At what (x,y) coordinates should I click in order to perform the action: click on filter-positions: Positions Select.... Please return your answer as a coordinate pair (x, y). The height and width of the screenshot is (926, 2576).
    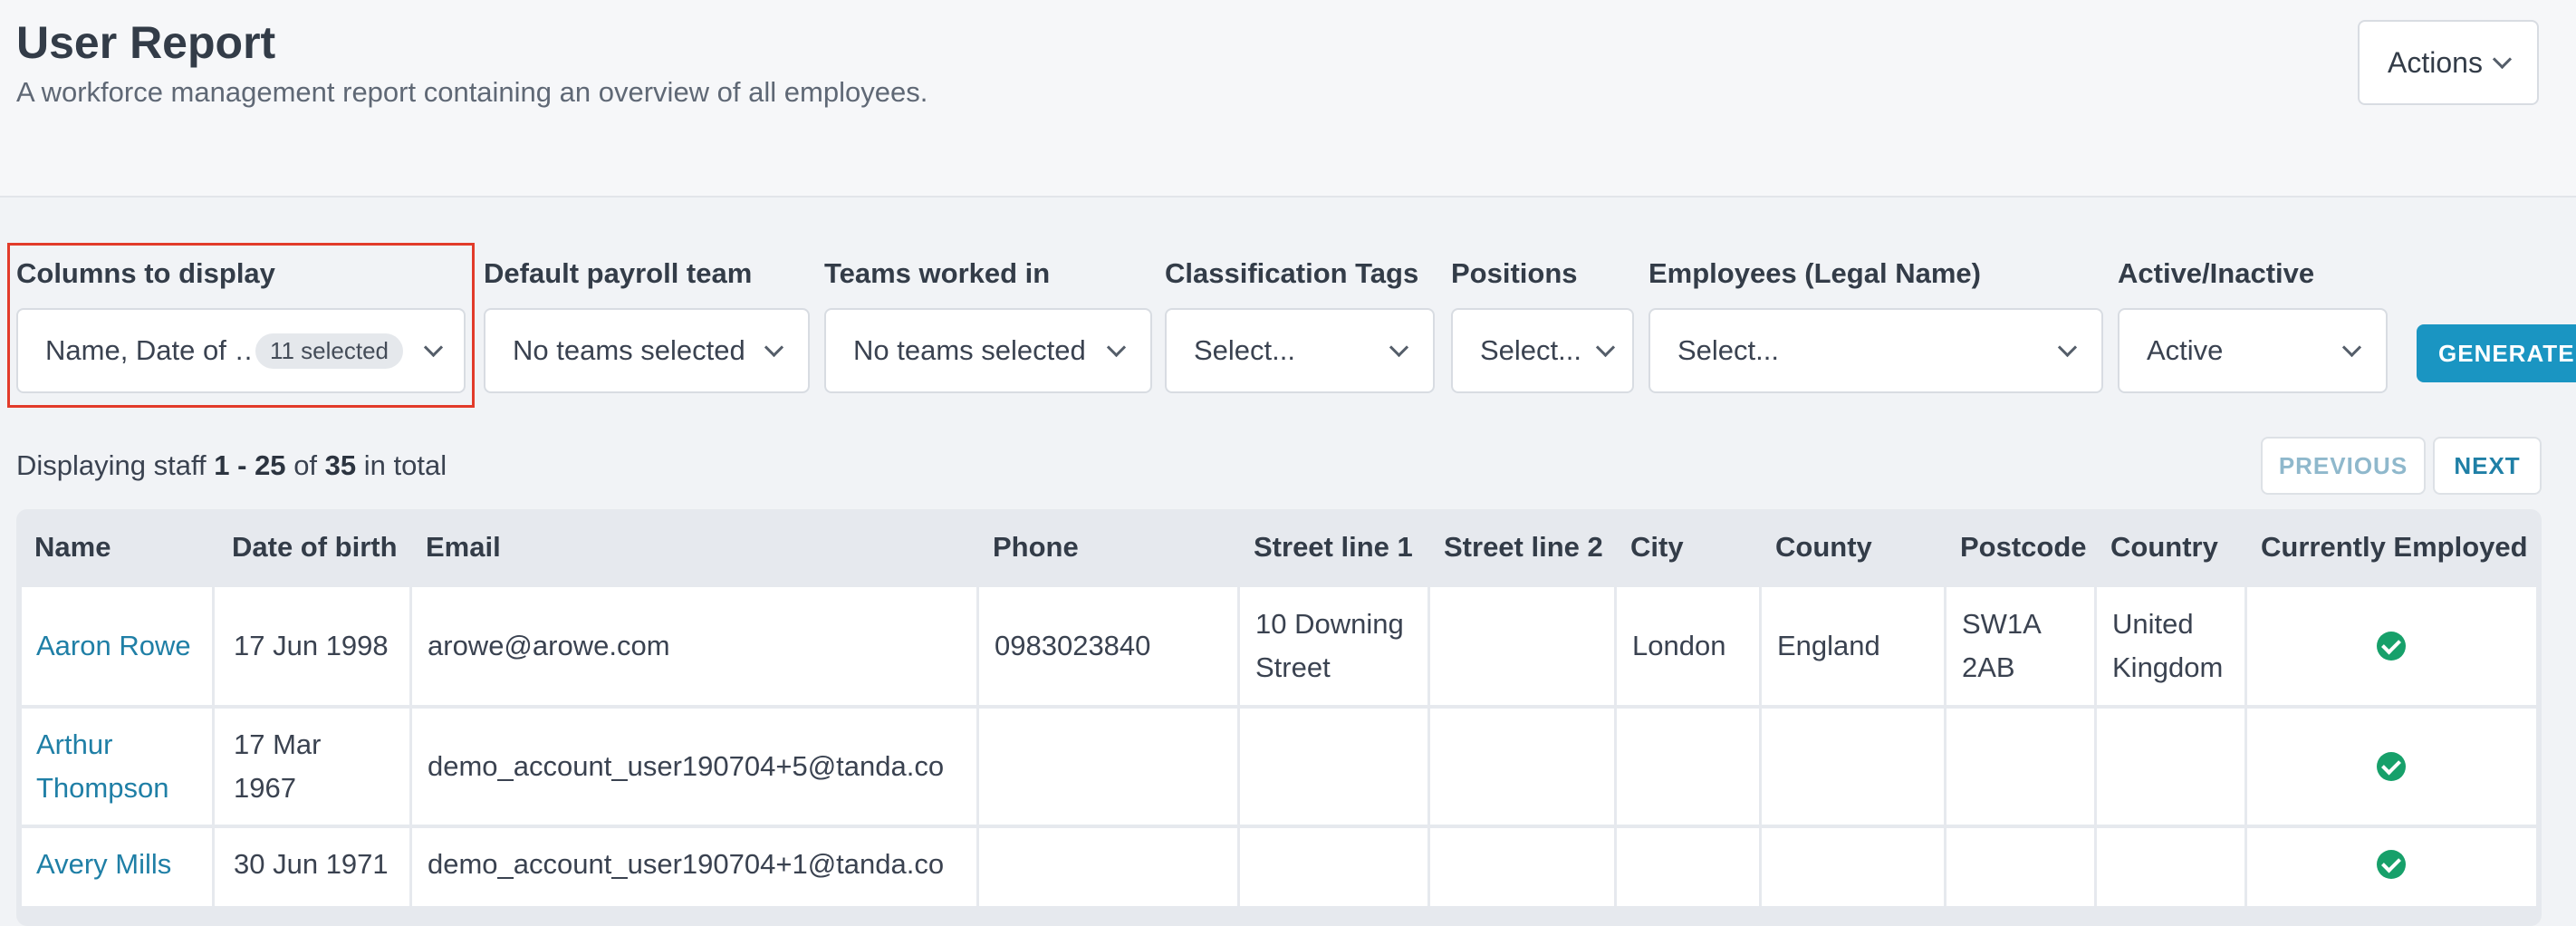
    Looking at the image, I should click on (1542, 325).